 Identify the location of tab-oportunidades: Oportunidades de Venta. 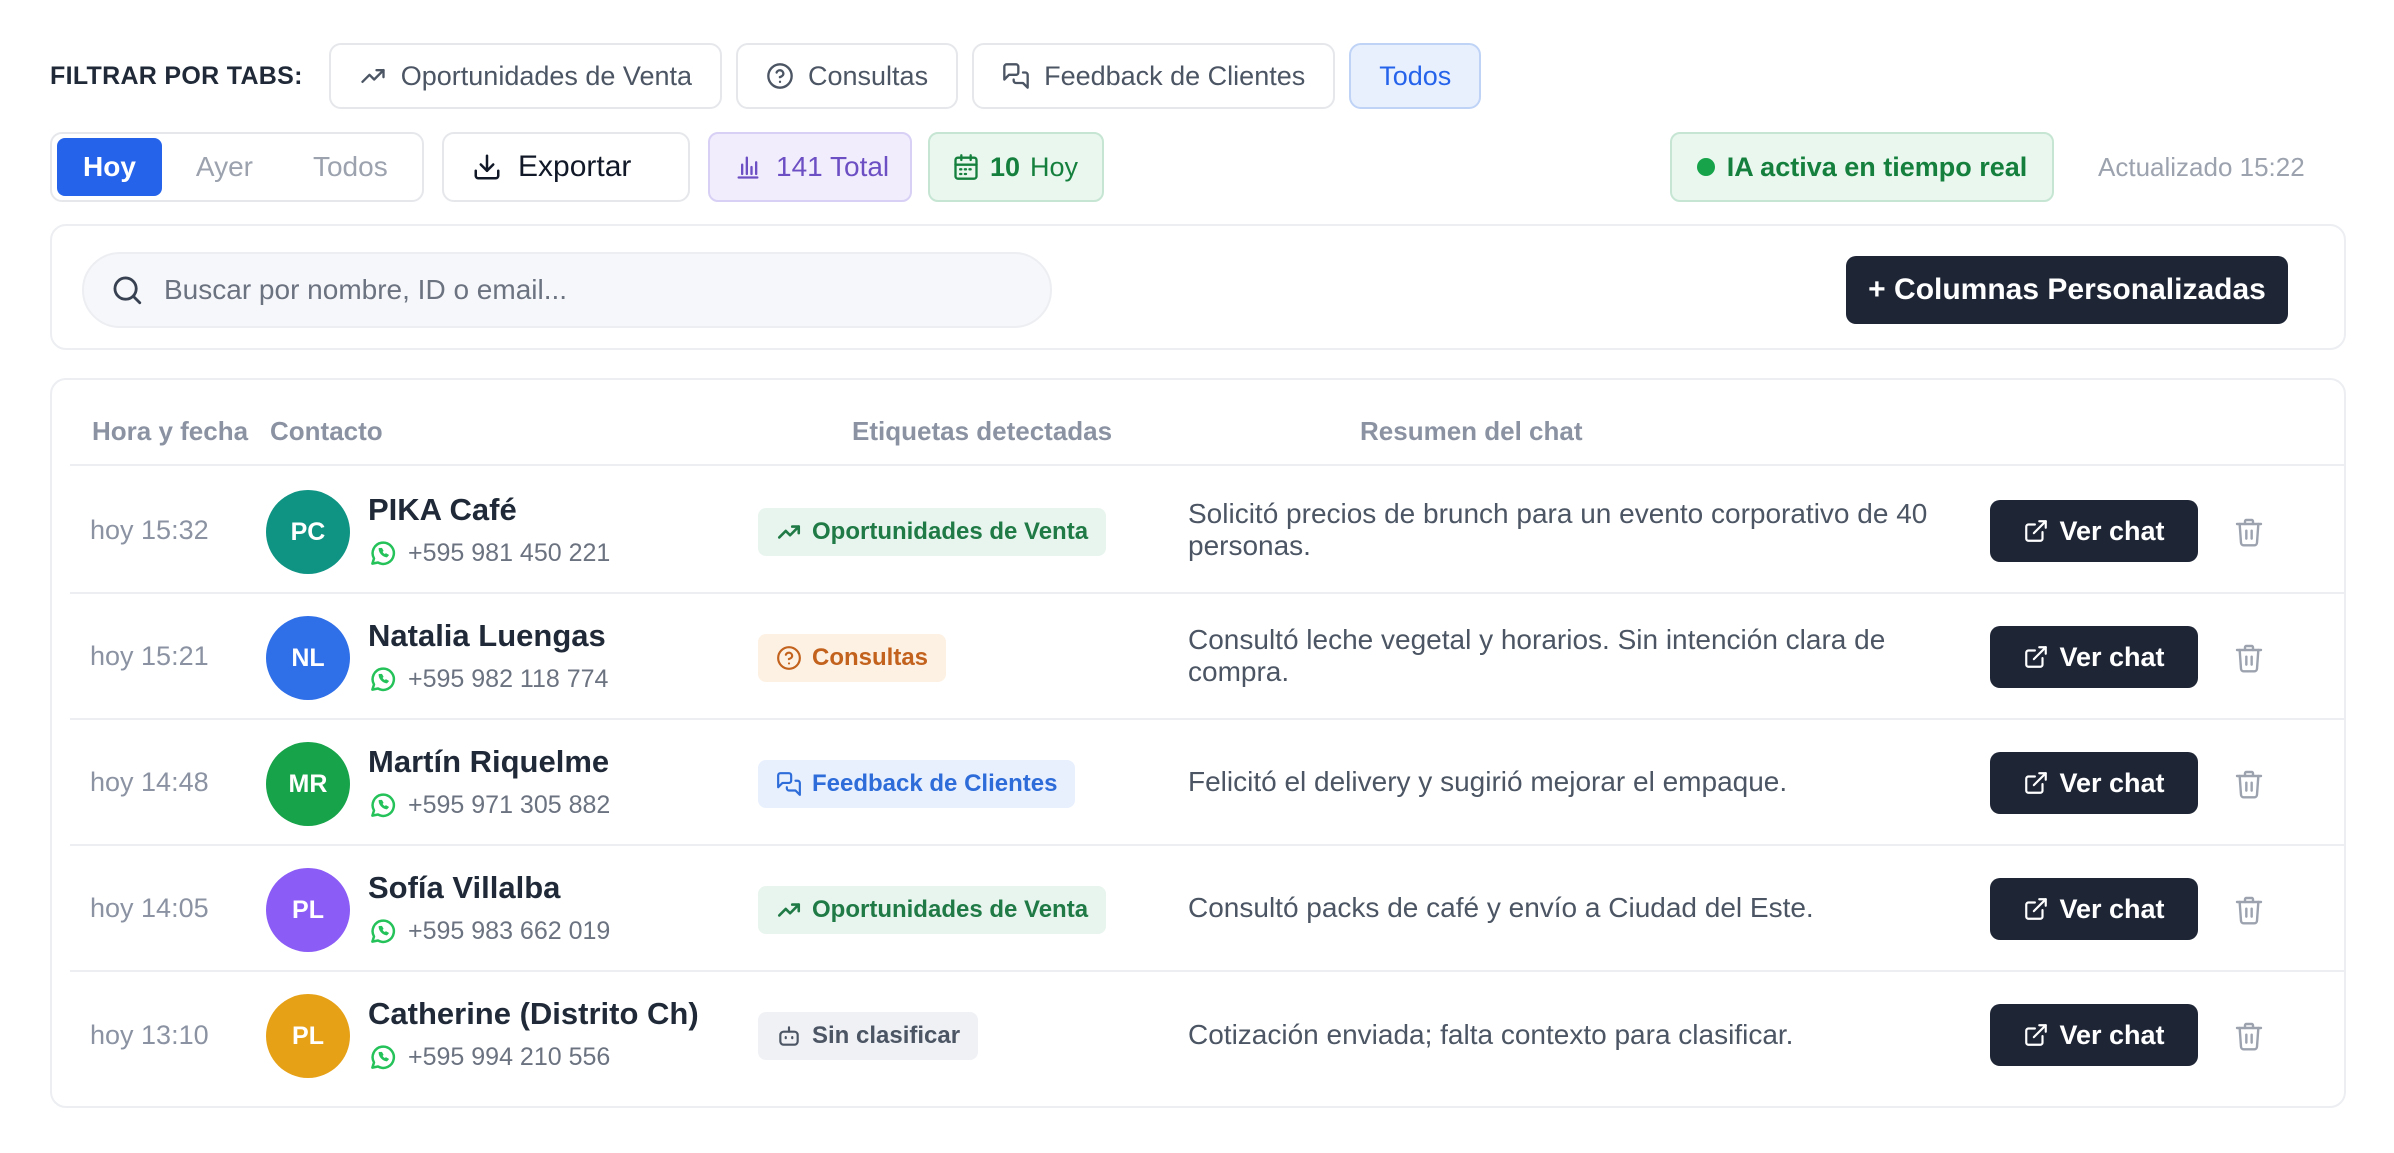
(525, 76).